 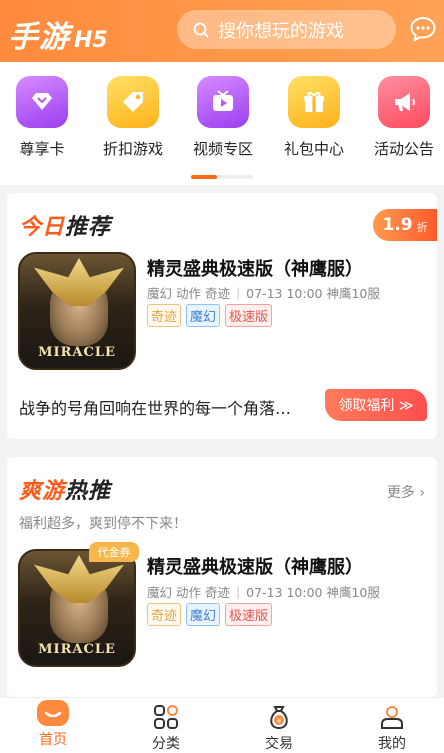 I want to click on section-title-main: 热推, so click(x=88, y=491).